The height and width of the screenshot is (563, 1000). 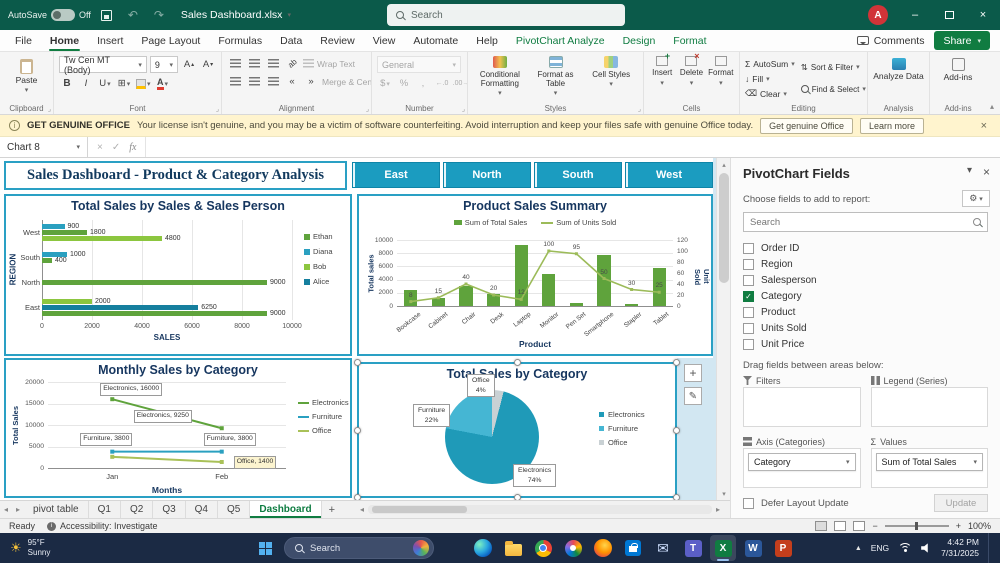 What do you see at coordinates (202, 509) in the screenshot?
I see `sheet-tab-q4: Q4` at bounding box center [202, 509].